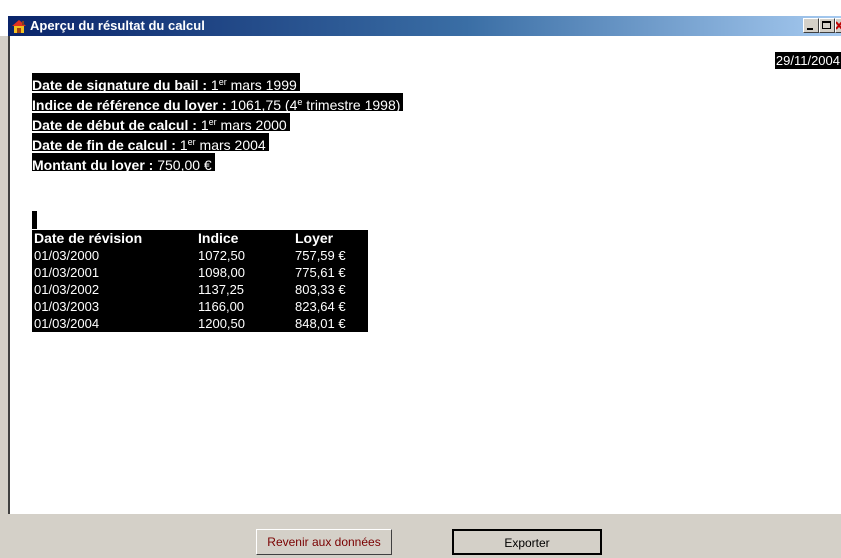 The width and height of the screenshot is (841, 558). What do you see at coordinates (221, 306) in the screenshot?
I see `cell-index: 1166,00` at bounding box center [221, 306].